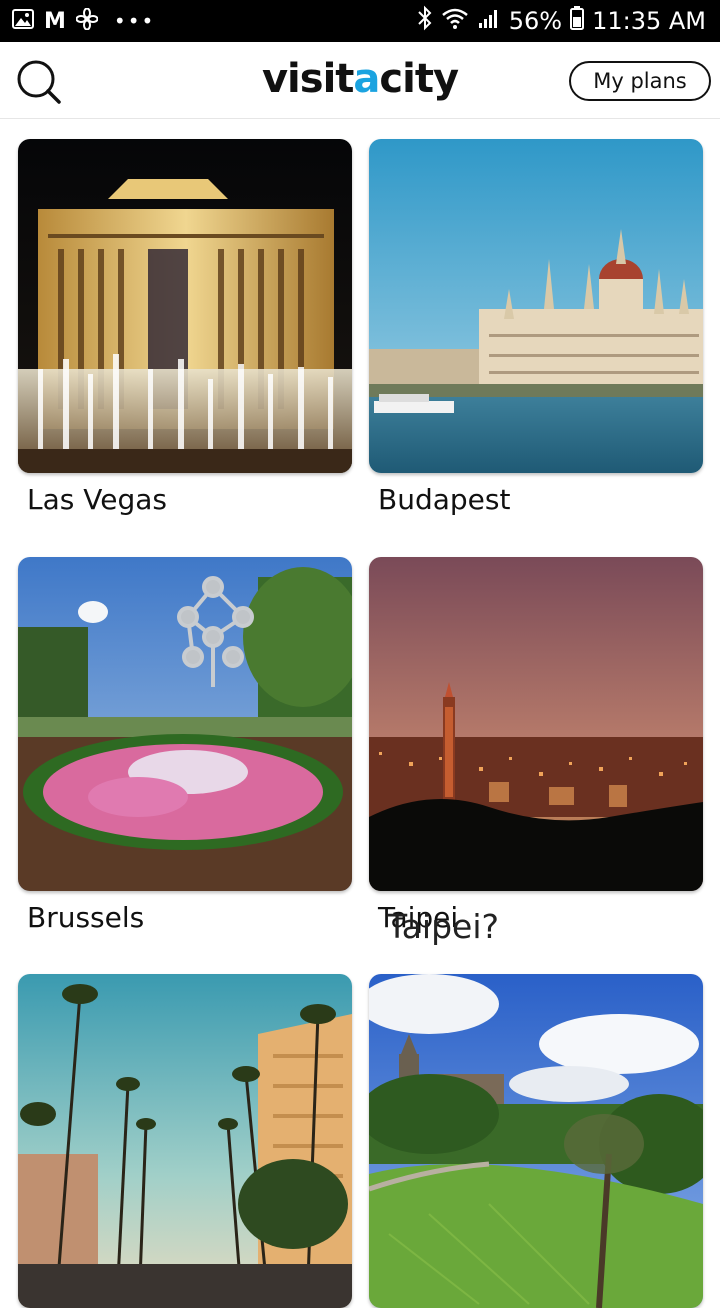 Image resolution: width=720 pixels, height=1308 pixels. What do you see at coordinates (489, 21) in the screenshot?
I see `signal-icon` at bounding box center [489, 21].